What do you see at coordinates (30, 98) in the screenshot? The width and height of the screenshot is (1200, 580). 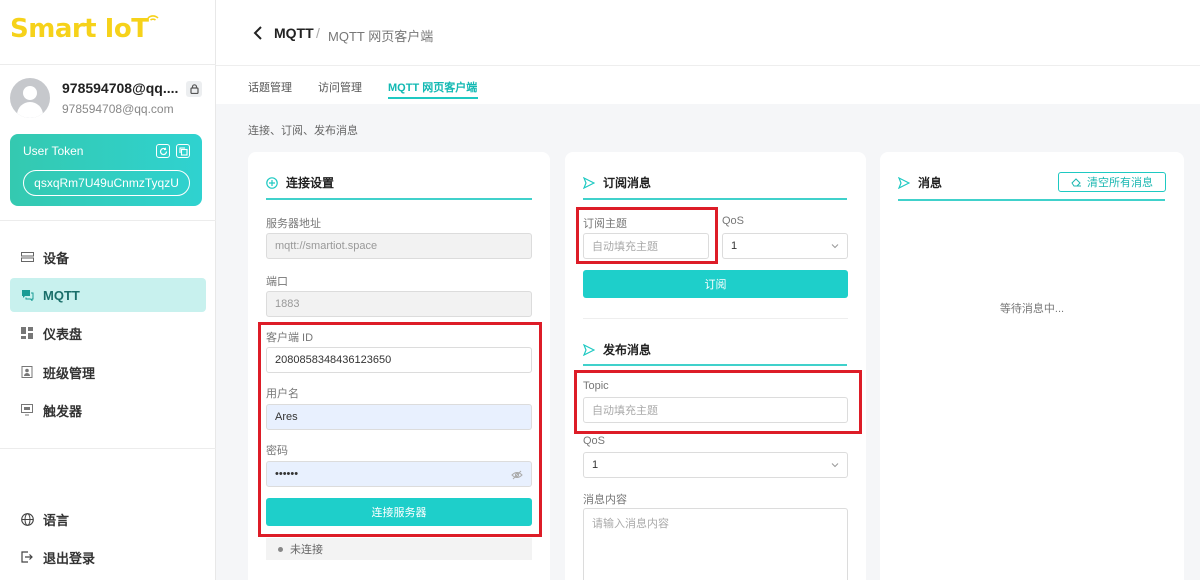 I see `avatar` at bounding box center [30, 98].